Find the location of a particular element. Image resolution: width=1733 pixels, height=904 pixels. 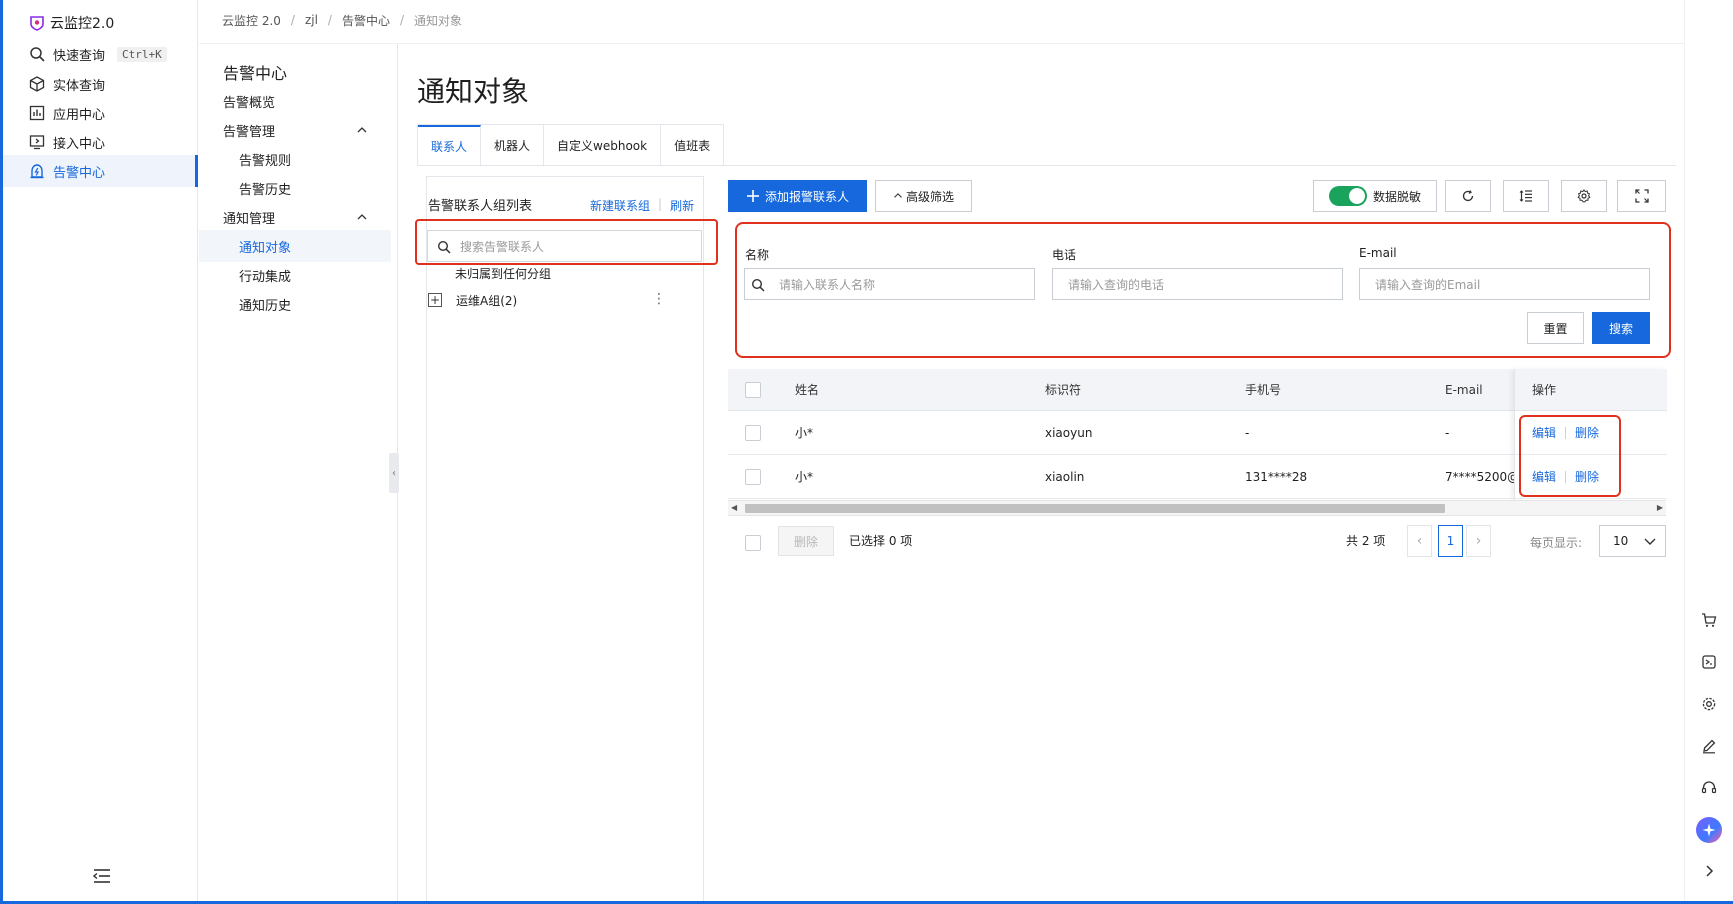

shortcut-badge: Ctrl+K is located at coordinates (142, 54).